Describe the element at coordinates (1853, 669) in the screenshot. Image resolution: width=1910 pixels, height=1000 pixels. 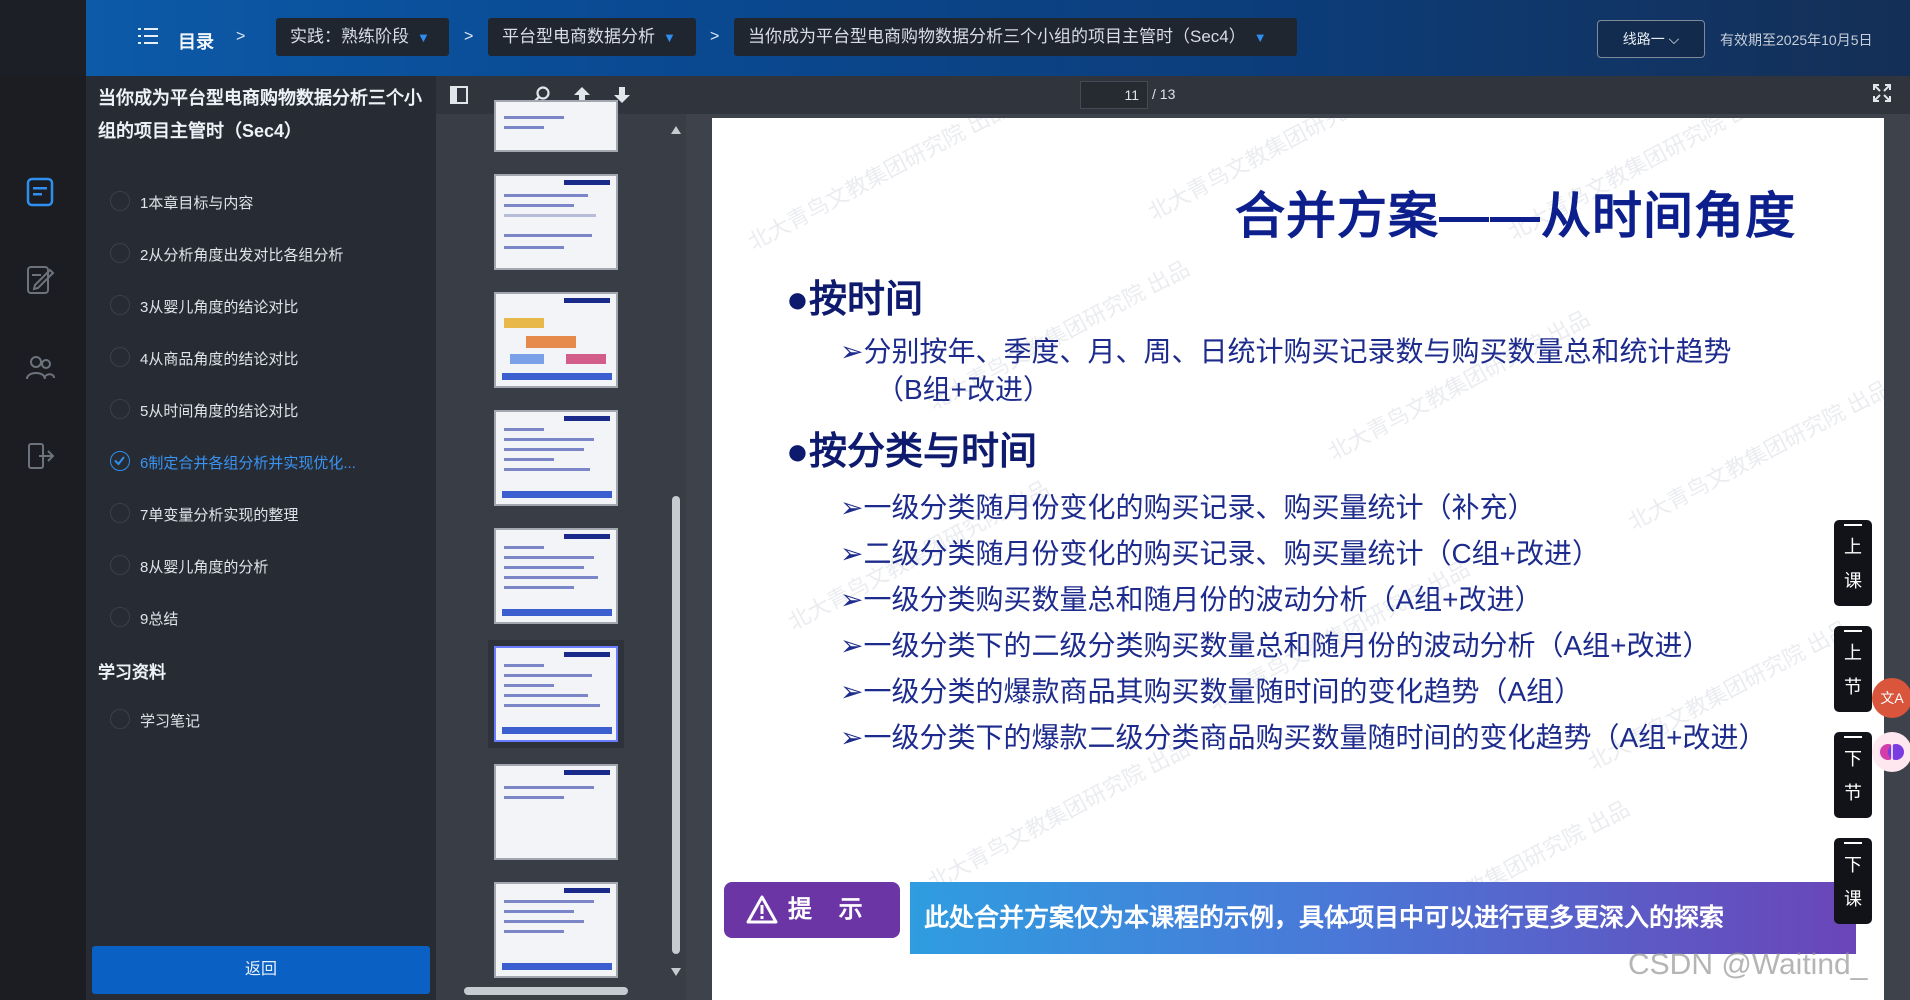
I see `prev-section-button: 上节` at that location.